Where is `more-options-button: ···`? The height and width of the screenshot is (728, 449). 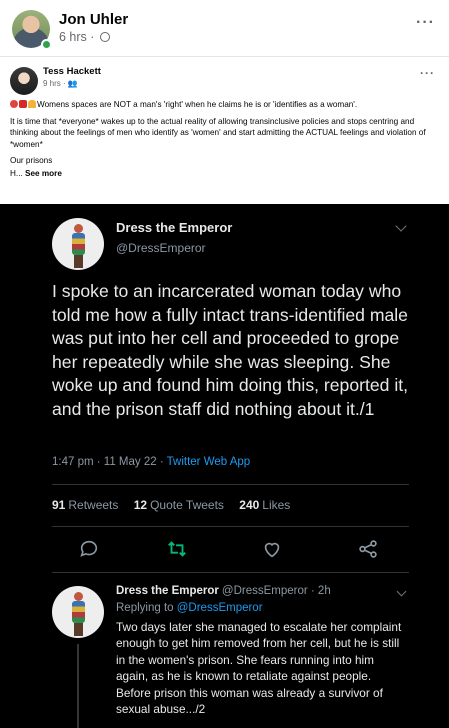 more-options-button: ··· is located at coordinates (425, 23).